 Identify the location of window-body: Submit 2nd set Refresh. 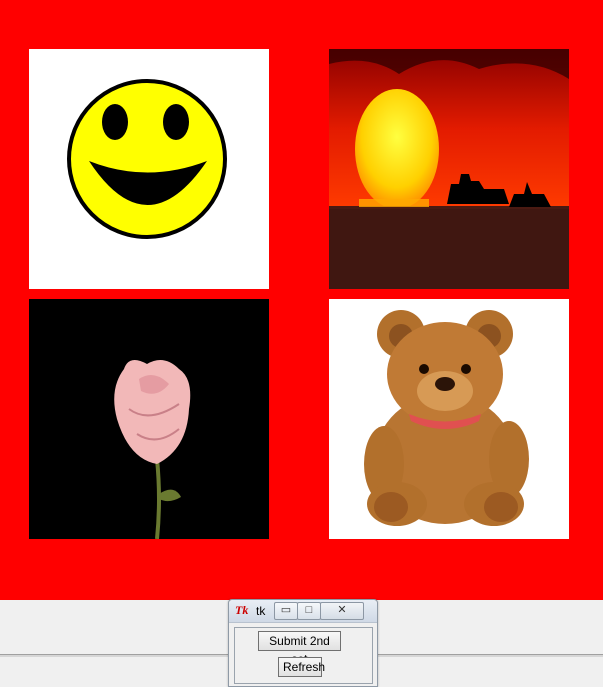
(303, 655).